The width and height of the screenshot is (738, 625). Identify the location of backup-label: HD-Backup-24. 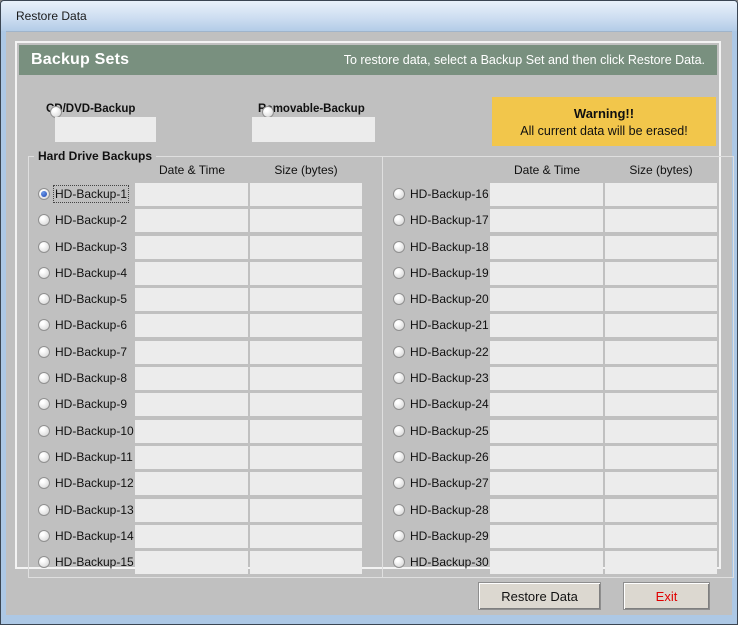
(449, 404).